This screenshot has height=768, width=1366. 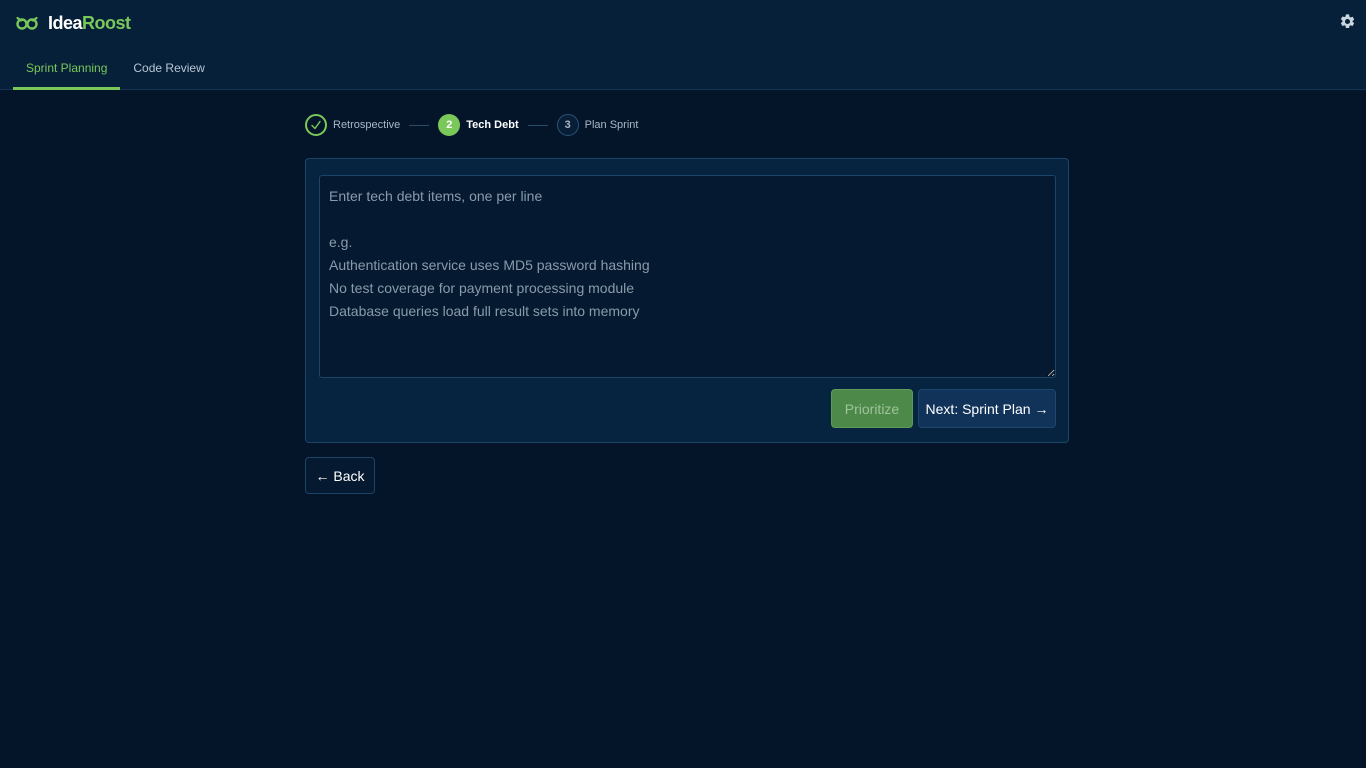 I want to click on step-tech-debt: 2 Tech Debt, so click(x=478, y=125).